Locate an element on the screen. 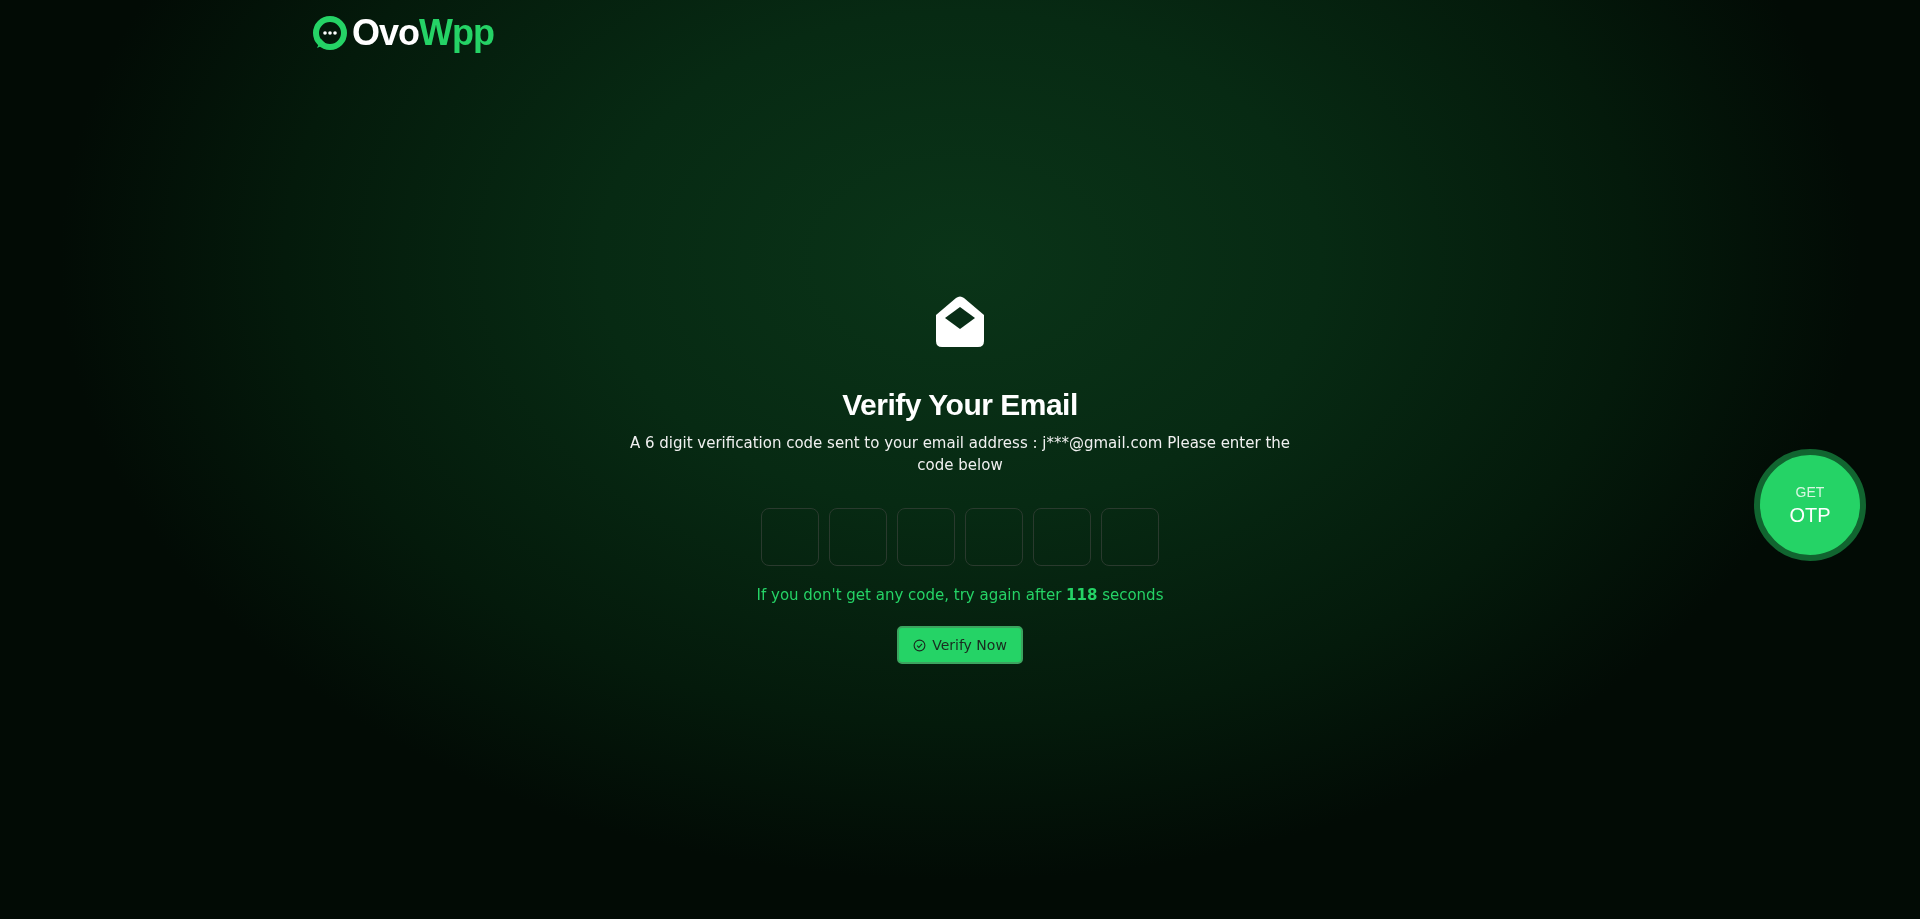 The height and width of the screenshot is (919, 1920). logo-text: OvoWpp is located at coordinates (423, 33).